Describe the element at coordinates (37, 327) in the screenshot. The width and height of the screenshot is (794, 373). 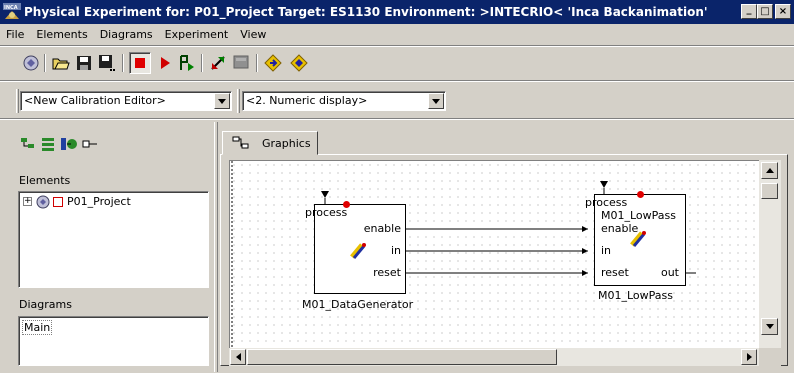
I see `diagram-item-main: Main` at that location.